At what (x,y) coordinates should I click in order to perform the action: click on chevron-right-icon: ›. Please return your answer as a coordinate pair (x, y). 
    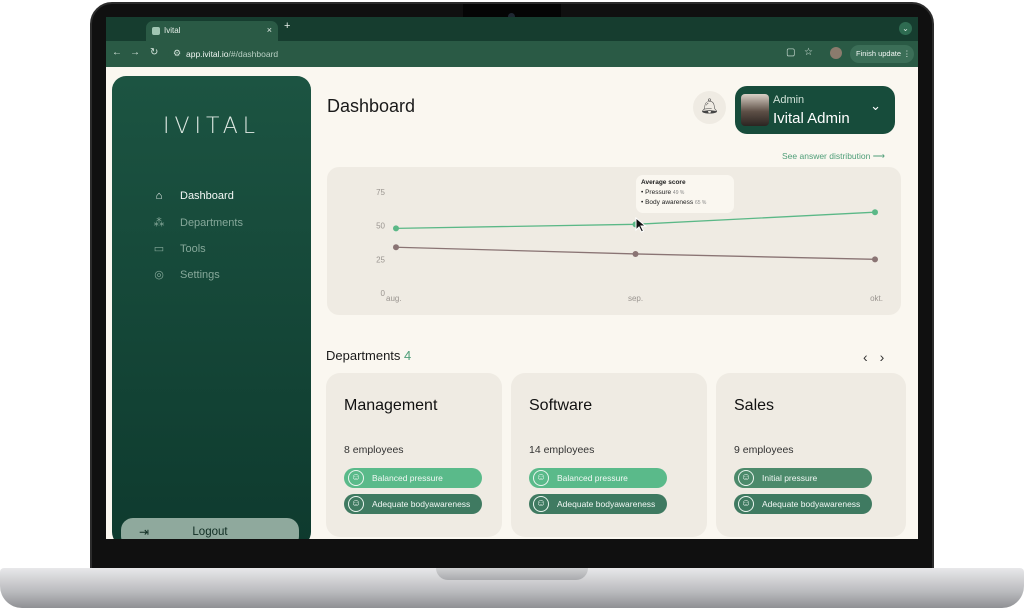
    Looking at the image, I should click on (882, 357).